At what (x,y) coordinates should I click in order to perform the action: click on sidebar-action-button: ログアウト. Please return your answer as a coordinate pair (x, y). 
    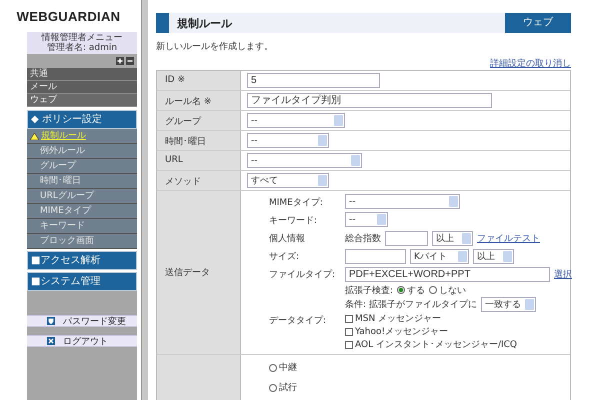
    Looking at the image, I should click on (82, 341).